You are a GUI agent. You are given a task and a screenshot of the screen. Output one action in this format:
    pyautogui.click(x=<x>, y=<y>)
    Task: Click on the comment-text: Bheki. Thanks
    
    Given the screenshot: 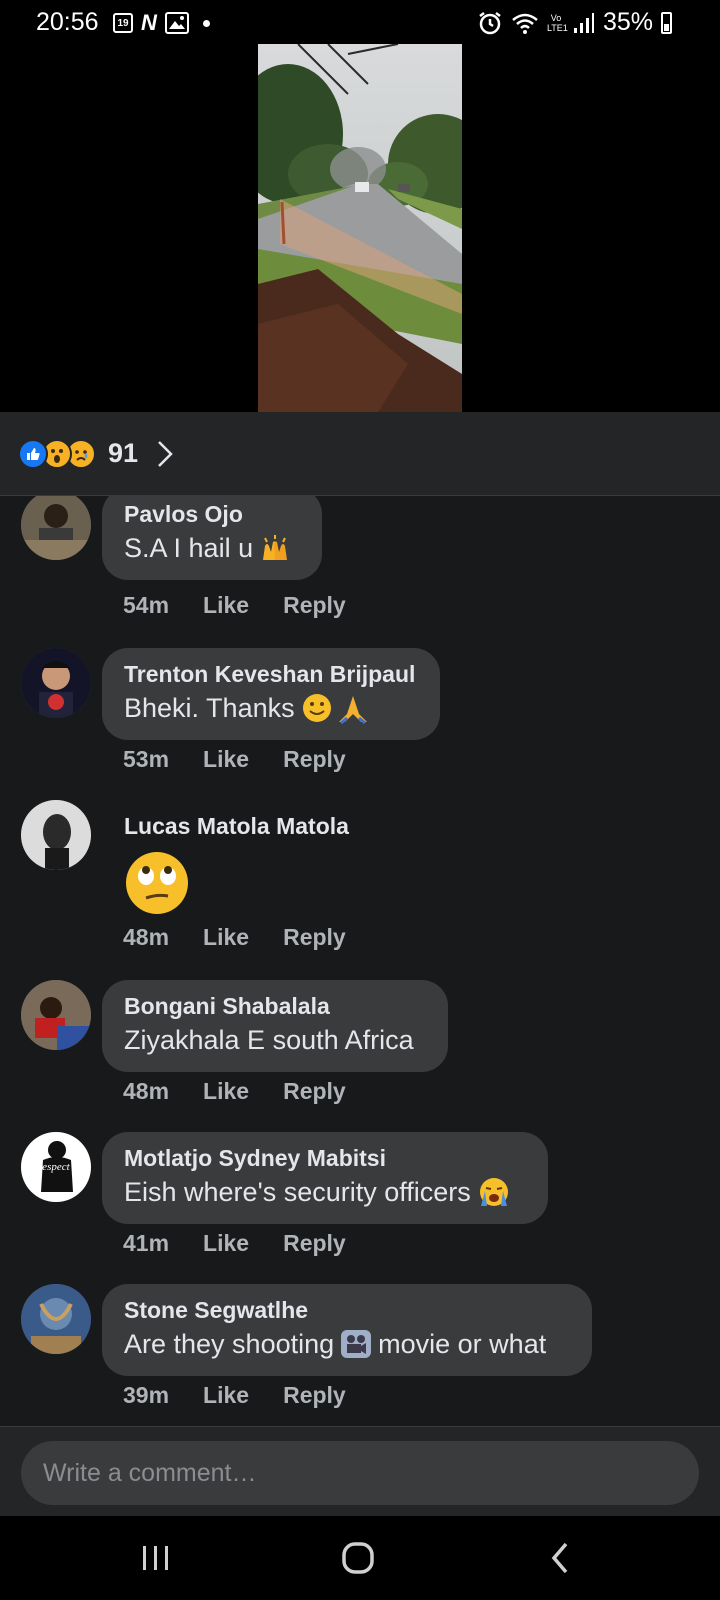 What is the action you would take?
    pyautogui.click(x=271, y=708)
    